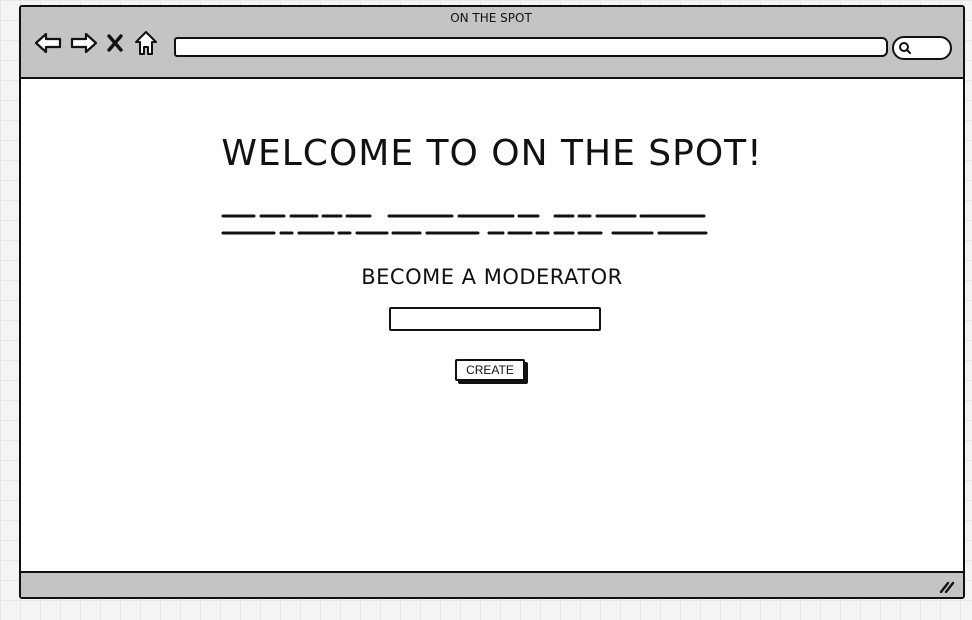 The width and height of the screenshot is (972, 620). What do you see at coordinates (905, 48) in the screenshot?
I see `search-icon` at bounding box center [905, 48].